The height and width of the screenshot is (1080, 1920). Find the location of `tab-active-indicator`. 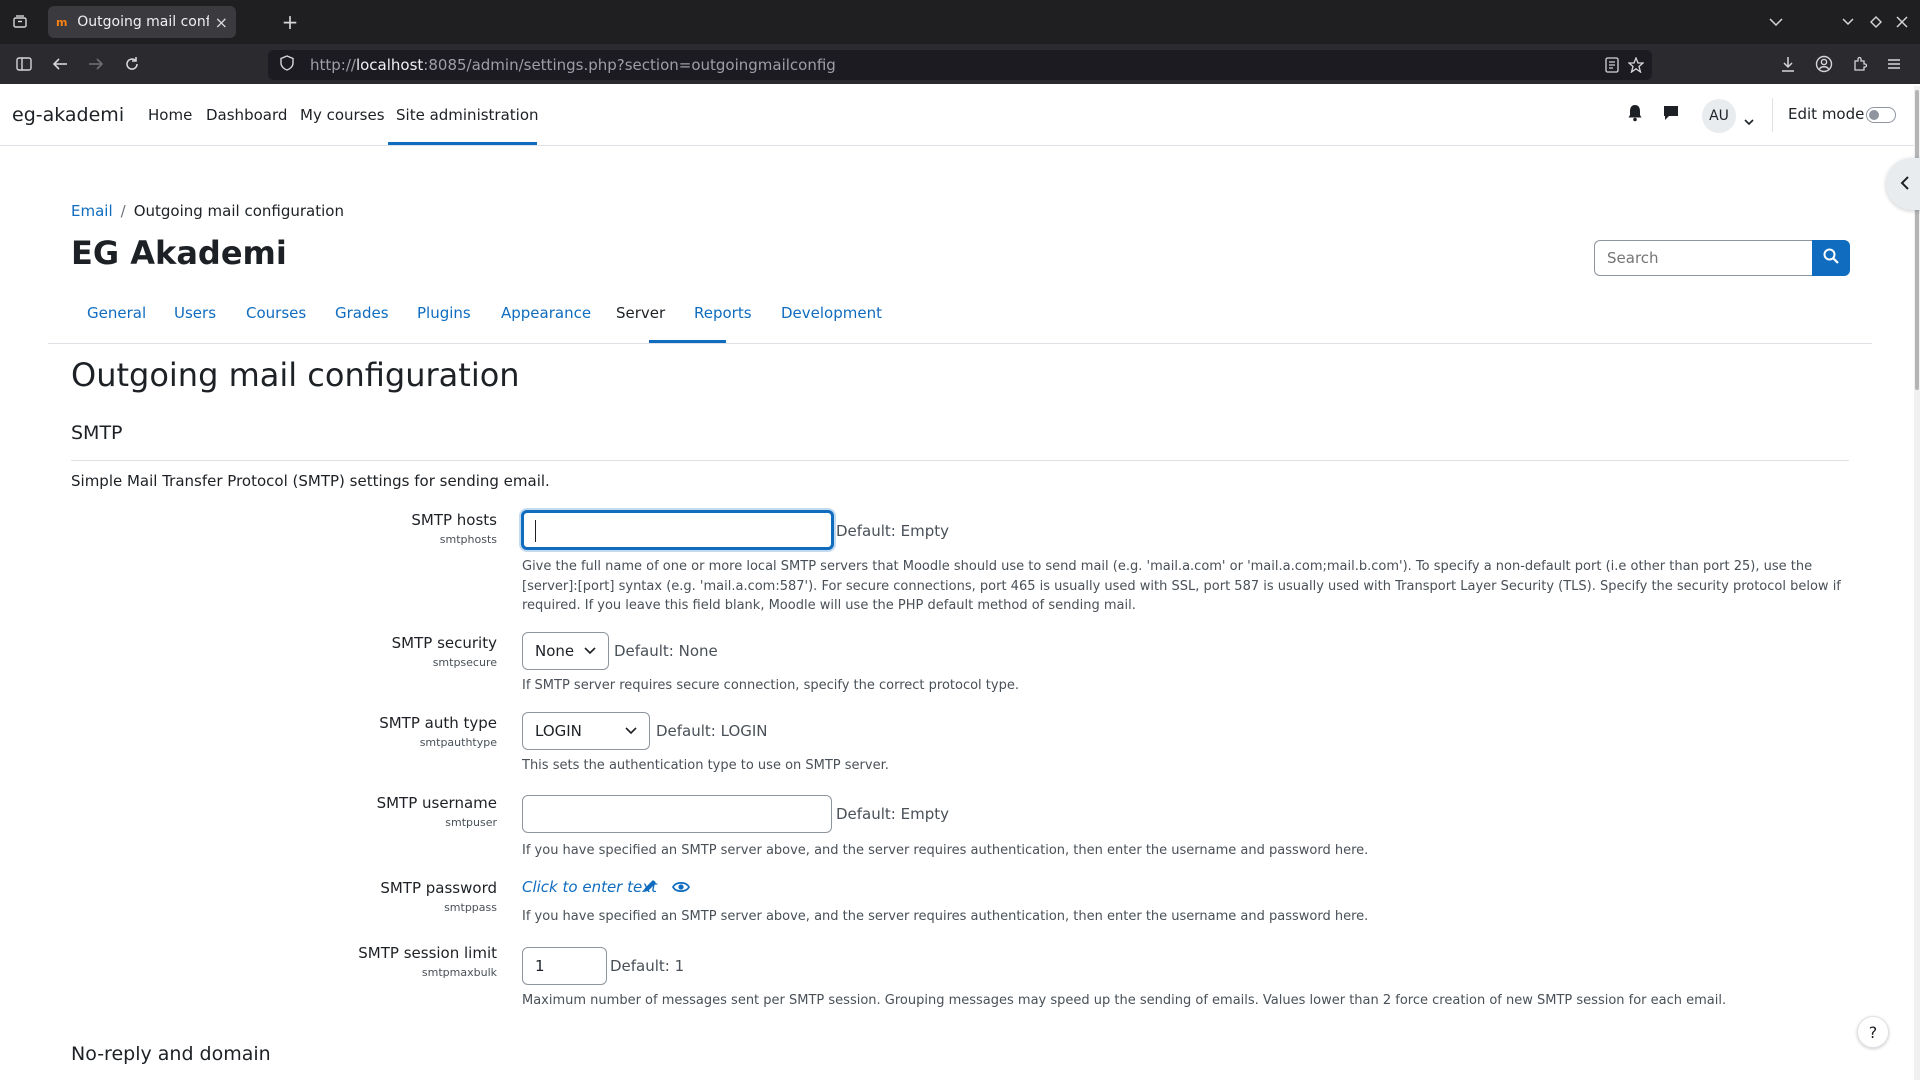

tab-active-indicator is located at coordinates (687, 341).